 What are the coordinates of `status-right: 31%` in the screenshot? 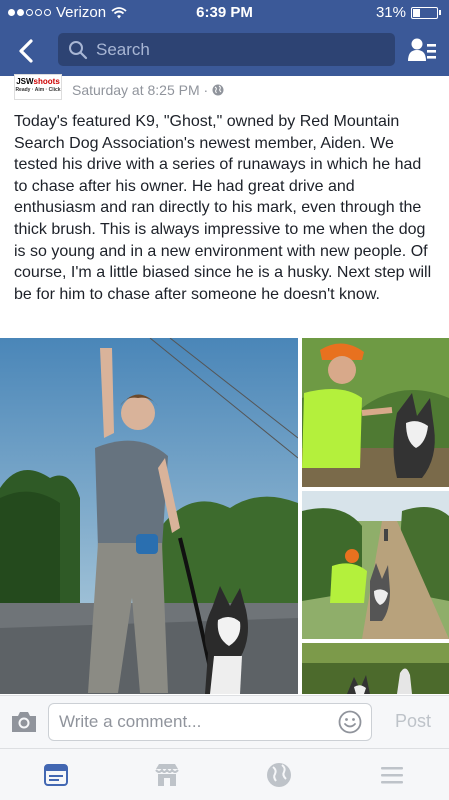 It's located at (408, 12).